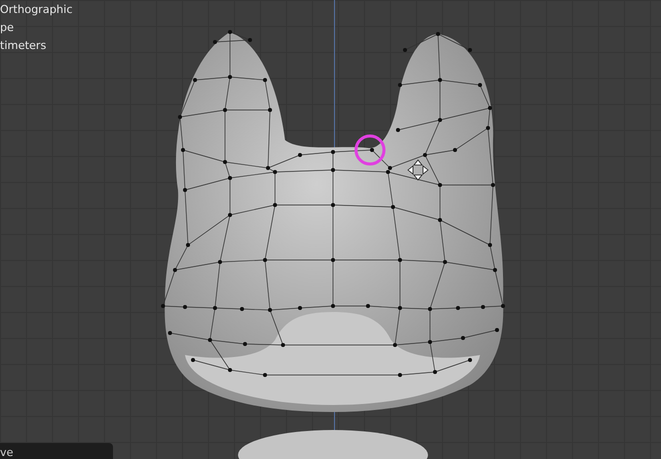 The height and width of the screenshot is (459, 661). What do you see at coordinates (418, 170) in the screenshot?
I see `move-cursor-icon` at bounding box center [418, 170].